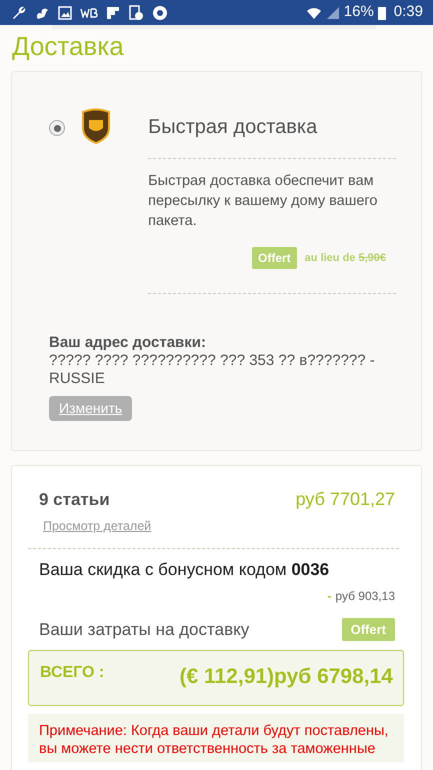  Describe the element at coordinates (72, 673) in the screenshot. I see `total-label: ВСЕГО :` at that location.